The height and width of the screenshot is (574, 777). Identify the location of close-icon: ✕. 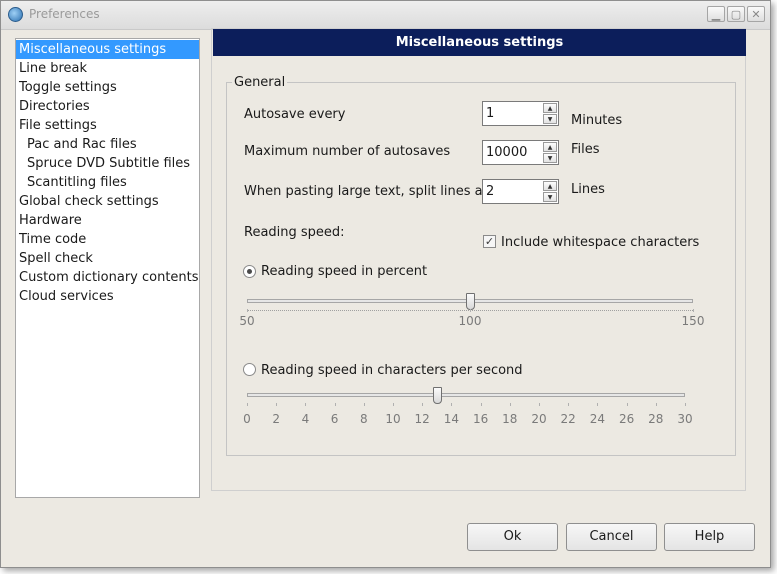
(756, 14).